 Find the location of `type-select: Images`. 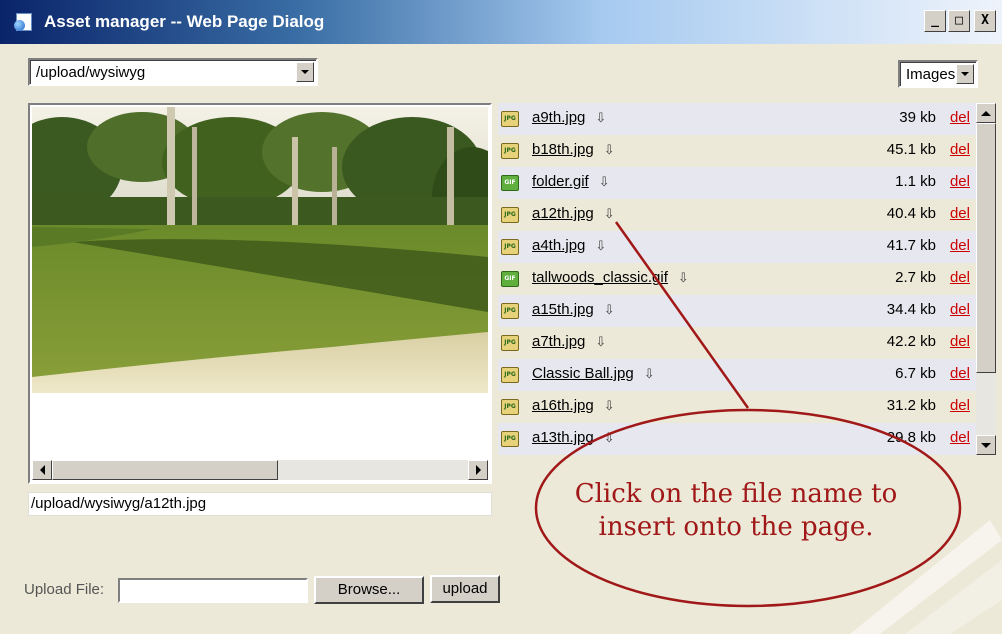

type-select: Images is located at coordinates (938, 74).